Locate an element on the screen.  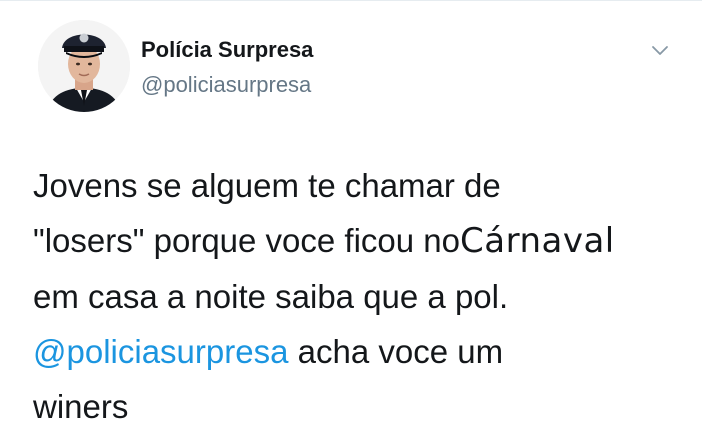
tweet-line: em casa a noite saiba que a pol. is located at coordinates (271, 296).